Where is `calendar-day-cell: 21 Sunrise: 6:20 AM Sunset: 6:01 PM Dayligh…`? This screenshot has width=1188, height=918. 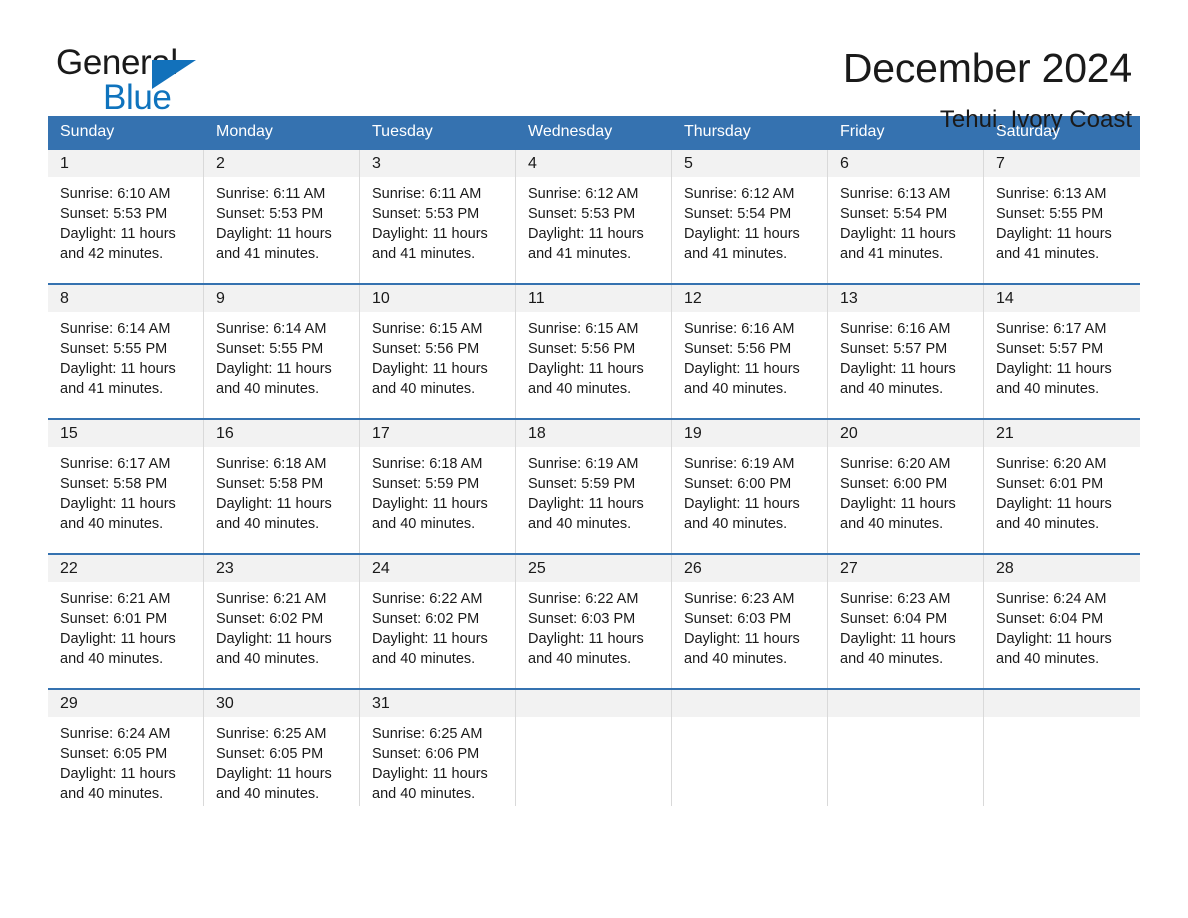
calendar-day-cell: 21 Sunrise: 6:20 AM Sunset: 6:01 PM Dayligh… is located at coordinates (1062, 486).